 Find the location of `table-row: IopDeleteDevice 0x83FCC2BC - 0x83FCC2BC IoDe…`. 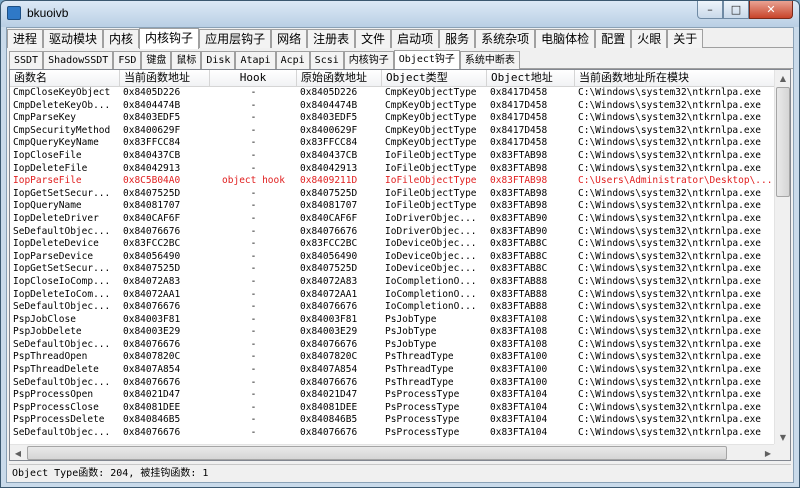

table-row: IopDeleteDevice 0x83FCC2BC - 0x83FCC2BC IoDe… is located at coordinates (393, 244).